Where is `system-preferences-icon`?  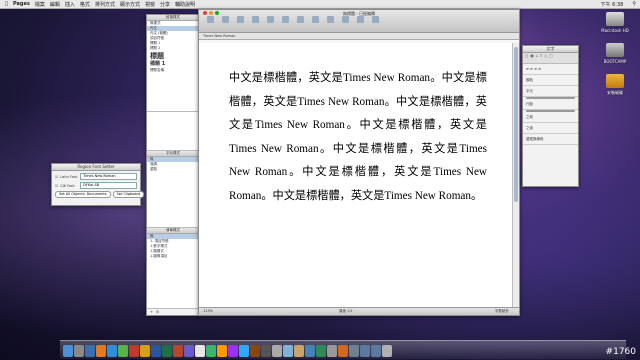 system-preferences-icon is located at coordinates (79, 351).